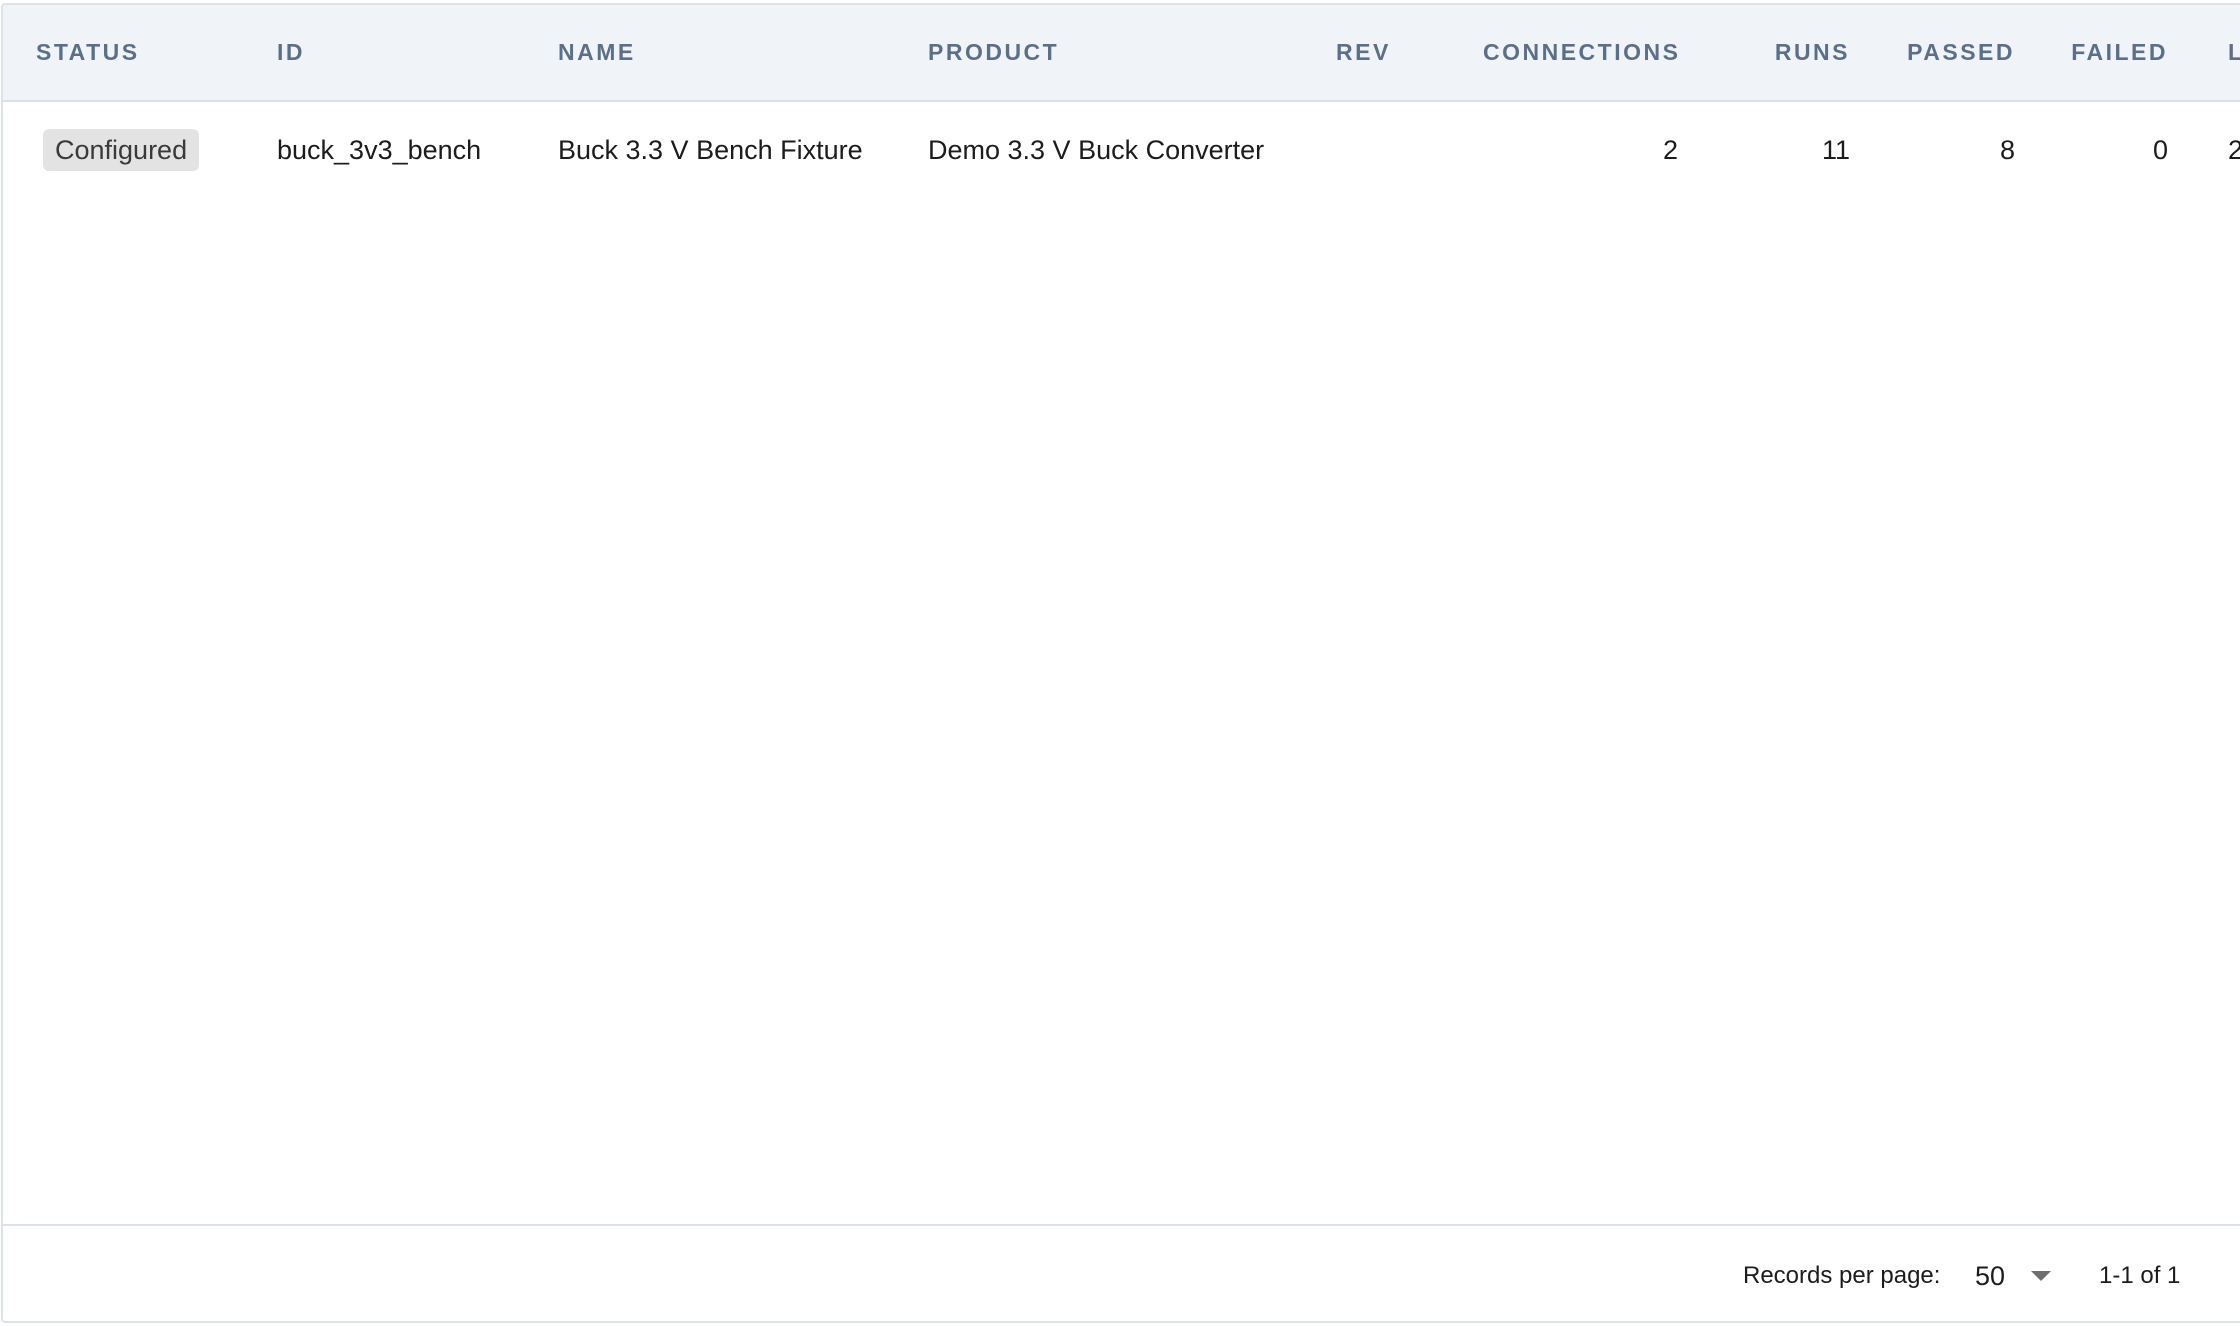 Image resolution: width=2240 pixels, height=1326 pixels. What do you see at coordinates (710, 150) in the screenshot?
I see `cell-name: Buck 3.3 V Bench Fixture` at bounding box center [710, 150].